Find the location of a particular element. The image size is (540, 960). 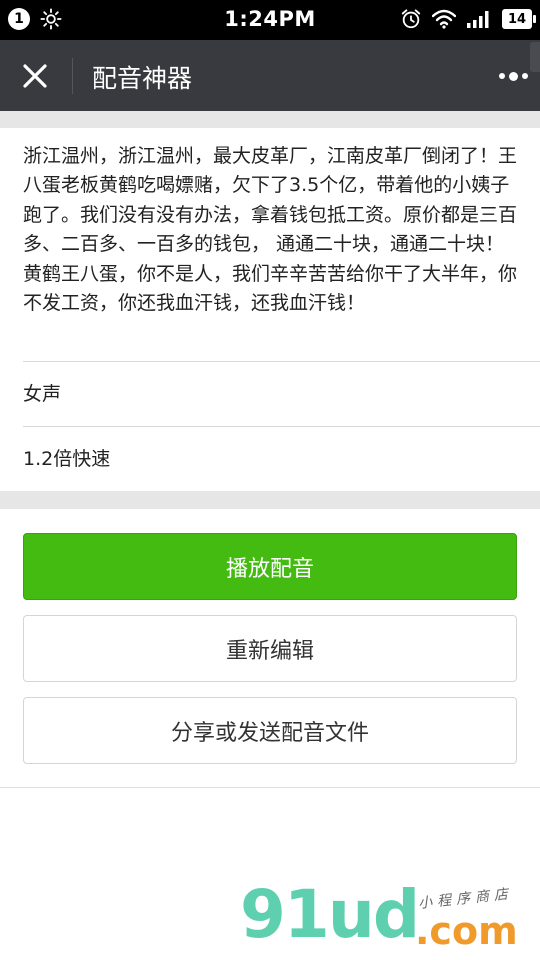

speed-row: 1.2倍快速 is located at coordinates (66, 457).